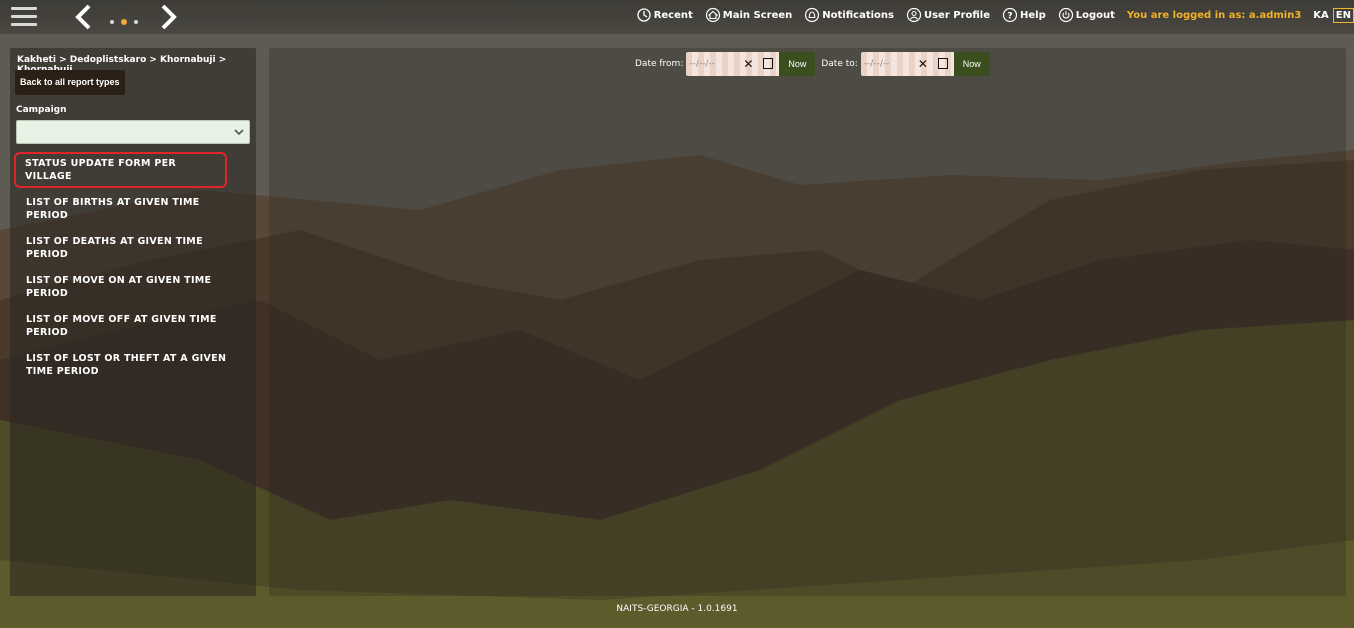 This screenshot has height=628, width=1354. What do you see at coordinates (134, 326) in the screenshot?
I see `report-move-off: LIST OF MOVE OFF AT GIVEN TIME PERIOD` at bounding box center [134, 326].